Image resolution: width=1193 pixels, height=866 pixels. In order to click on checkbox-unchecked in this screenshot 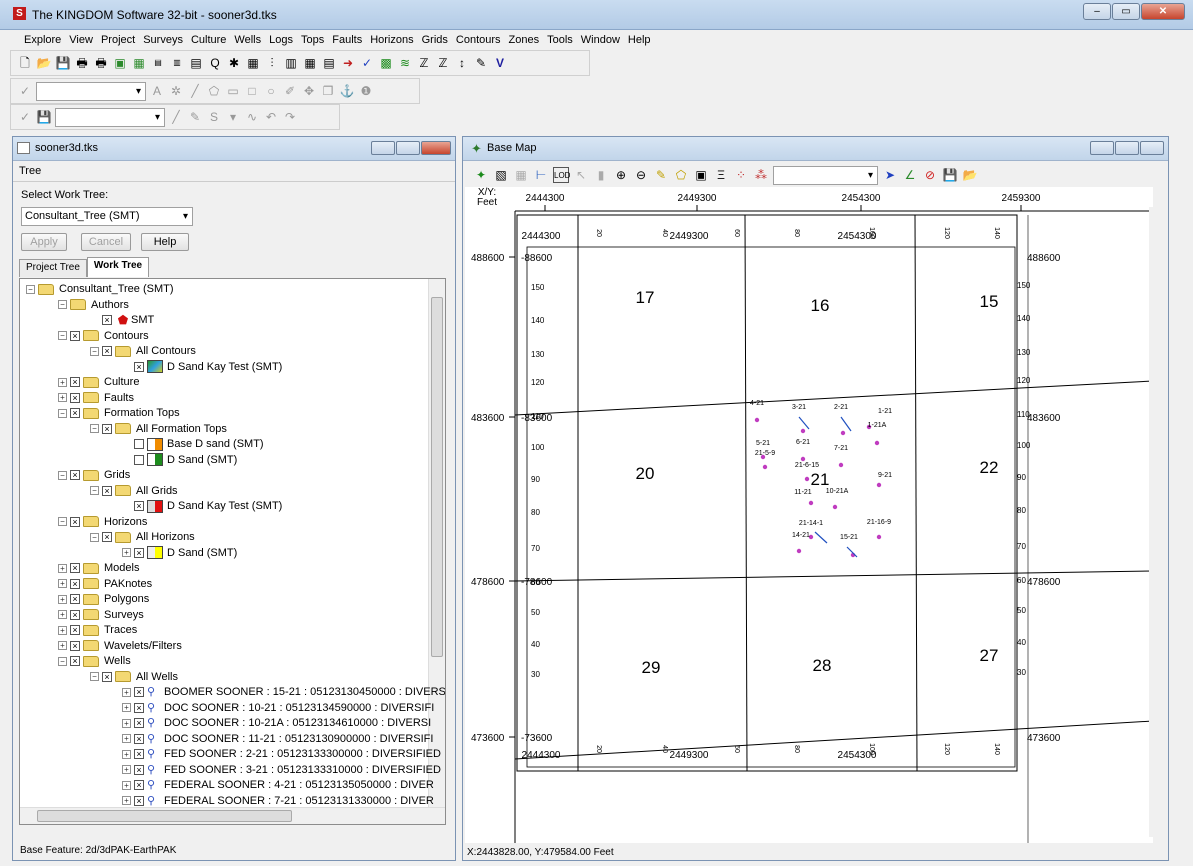, I will do `click(139, 459)`.